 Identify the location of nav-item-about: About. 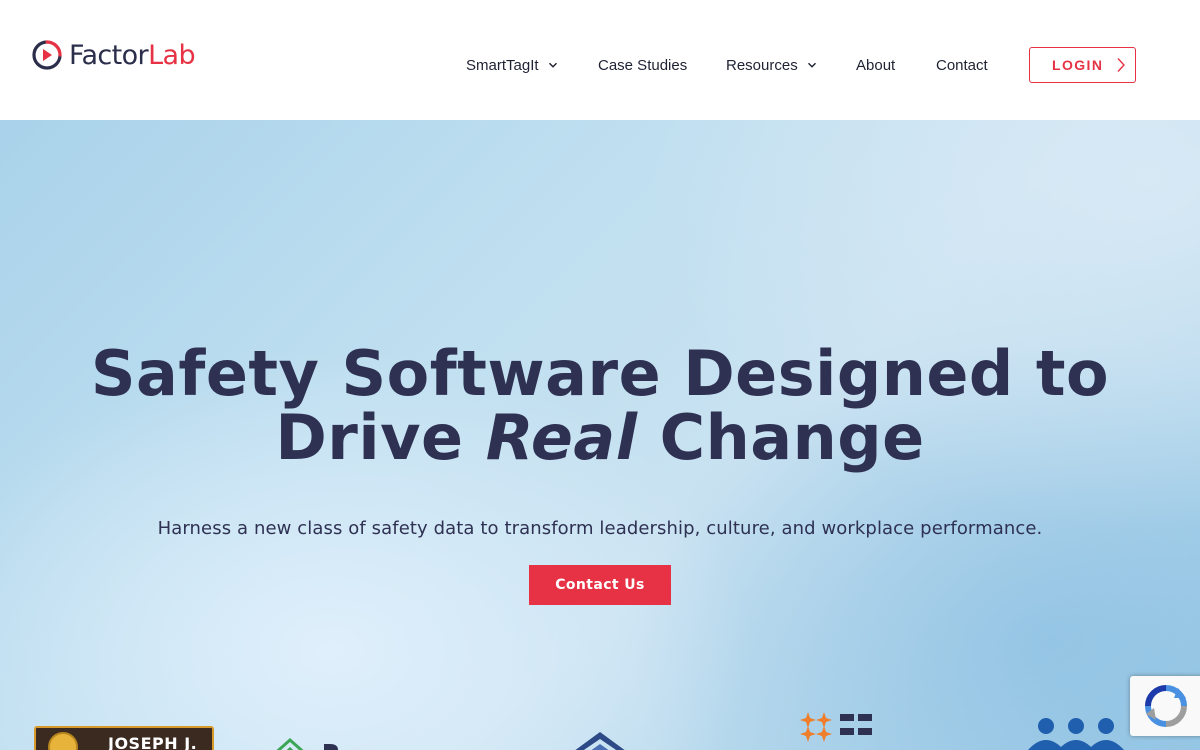
(875, 65).